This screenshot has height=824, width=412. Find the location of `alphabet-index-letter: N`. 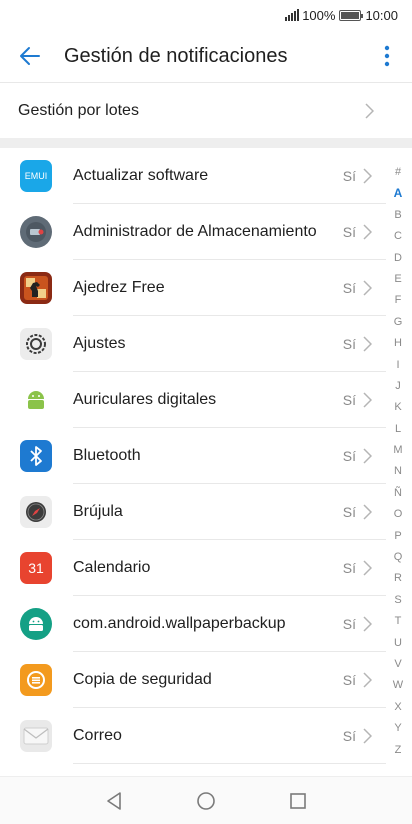

alphabet-index-letter: N is located at coordinates (398, 471).